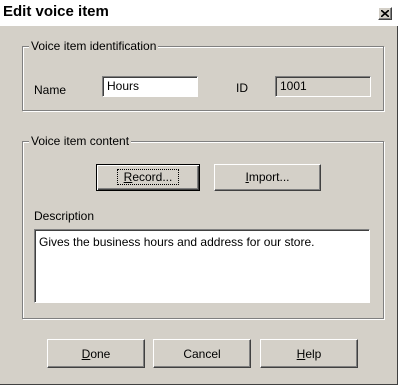 This screenshot has width=398, height=385. Describe the element at coordinates (94, 46) in the screenshot. I see `identification-group-caption: Voice item identification` at that location.